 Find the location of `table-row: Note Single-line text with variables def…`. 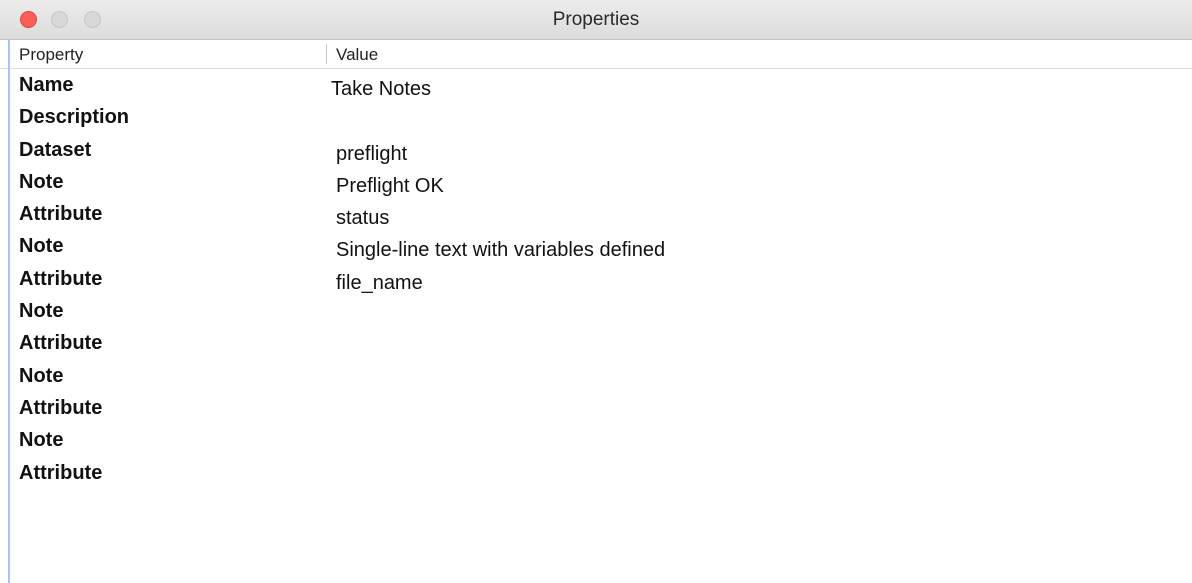

table-row: Note Single-line text with variables def… is located at coordinates (596, 249).